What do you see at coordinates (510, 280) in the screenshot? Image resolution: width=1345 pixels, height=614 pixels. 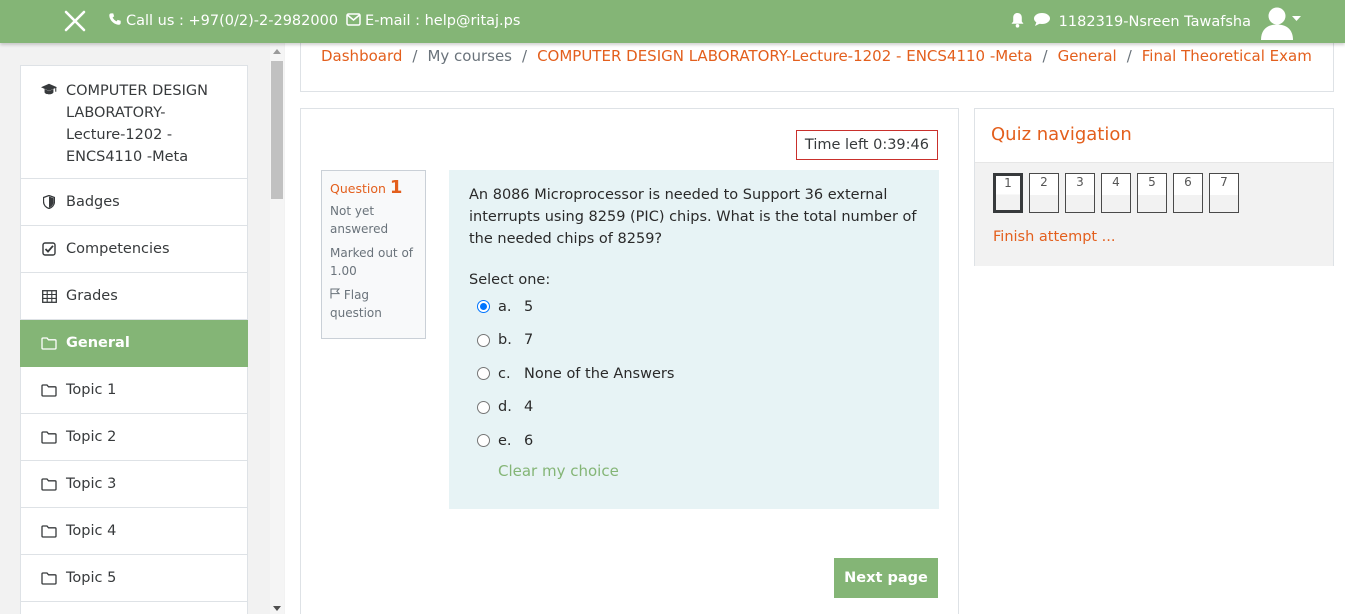 I see `select-prompt: Select one:` at bounding box center [510, 280].